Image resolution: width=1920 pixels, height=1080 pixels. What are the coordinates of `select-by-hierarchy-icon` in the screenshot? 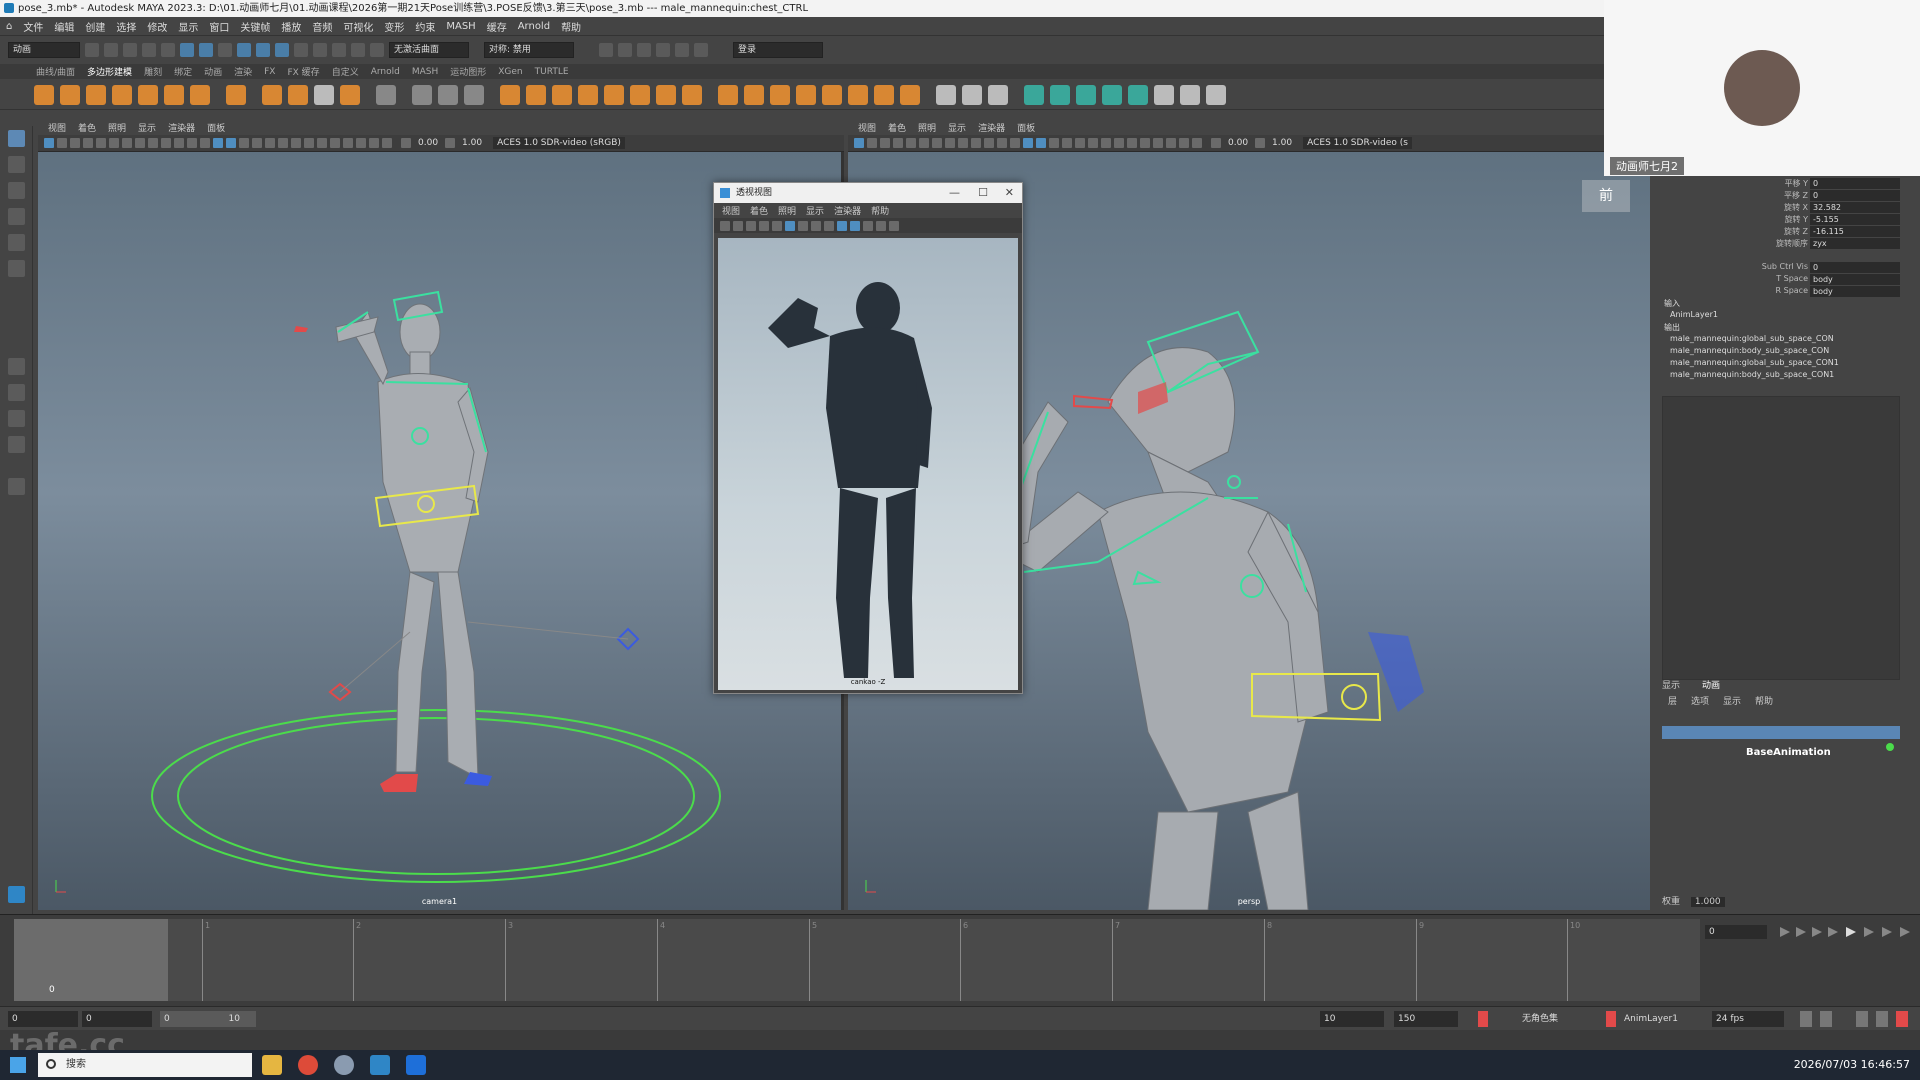 It's located at (187, 50).